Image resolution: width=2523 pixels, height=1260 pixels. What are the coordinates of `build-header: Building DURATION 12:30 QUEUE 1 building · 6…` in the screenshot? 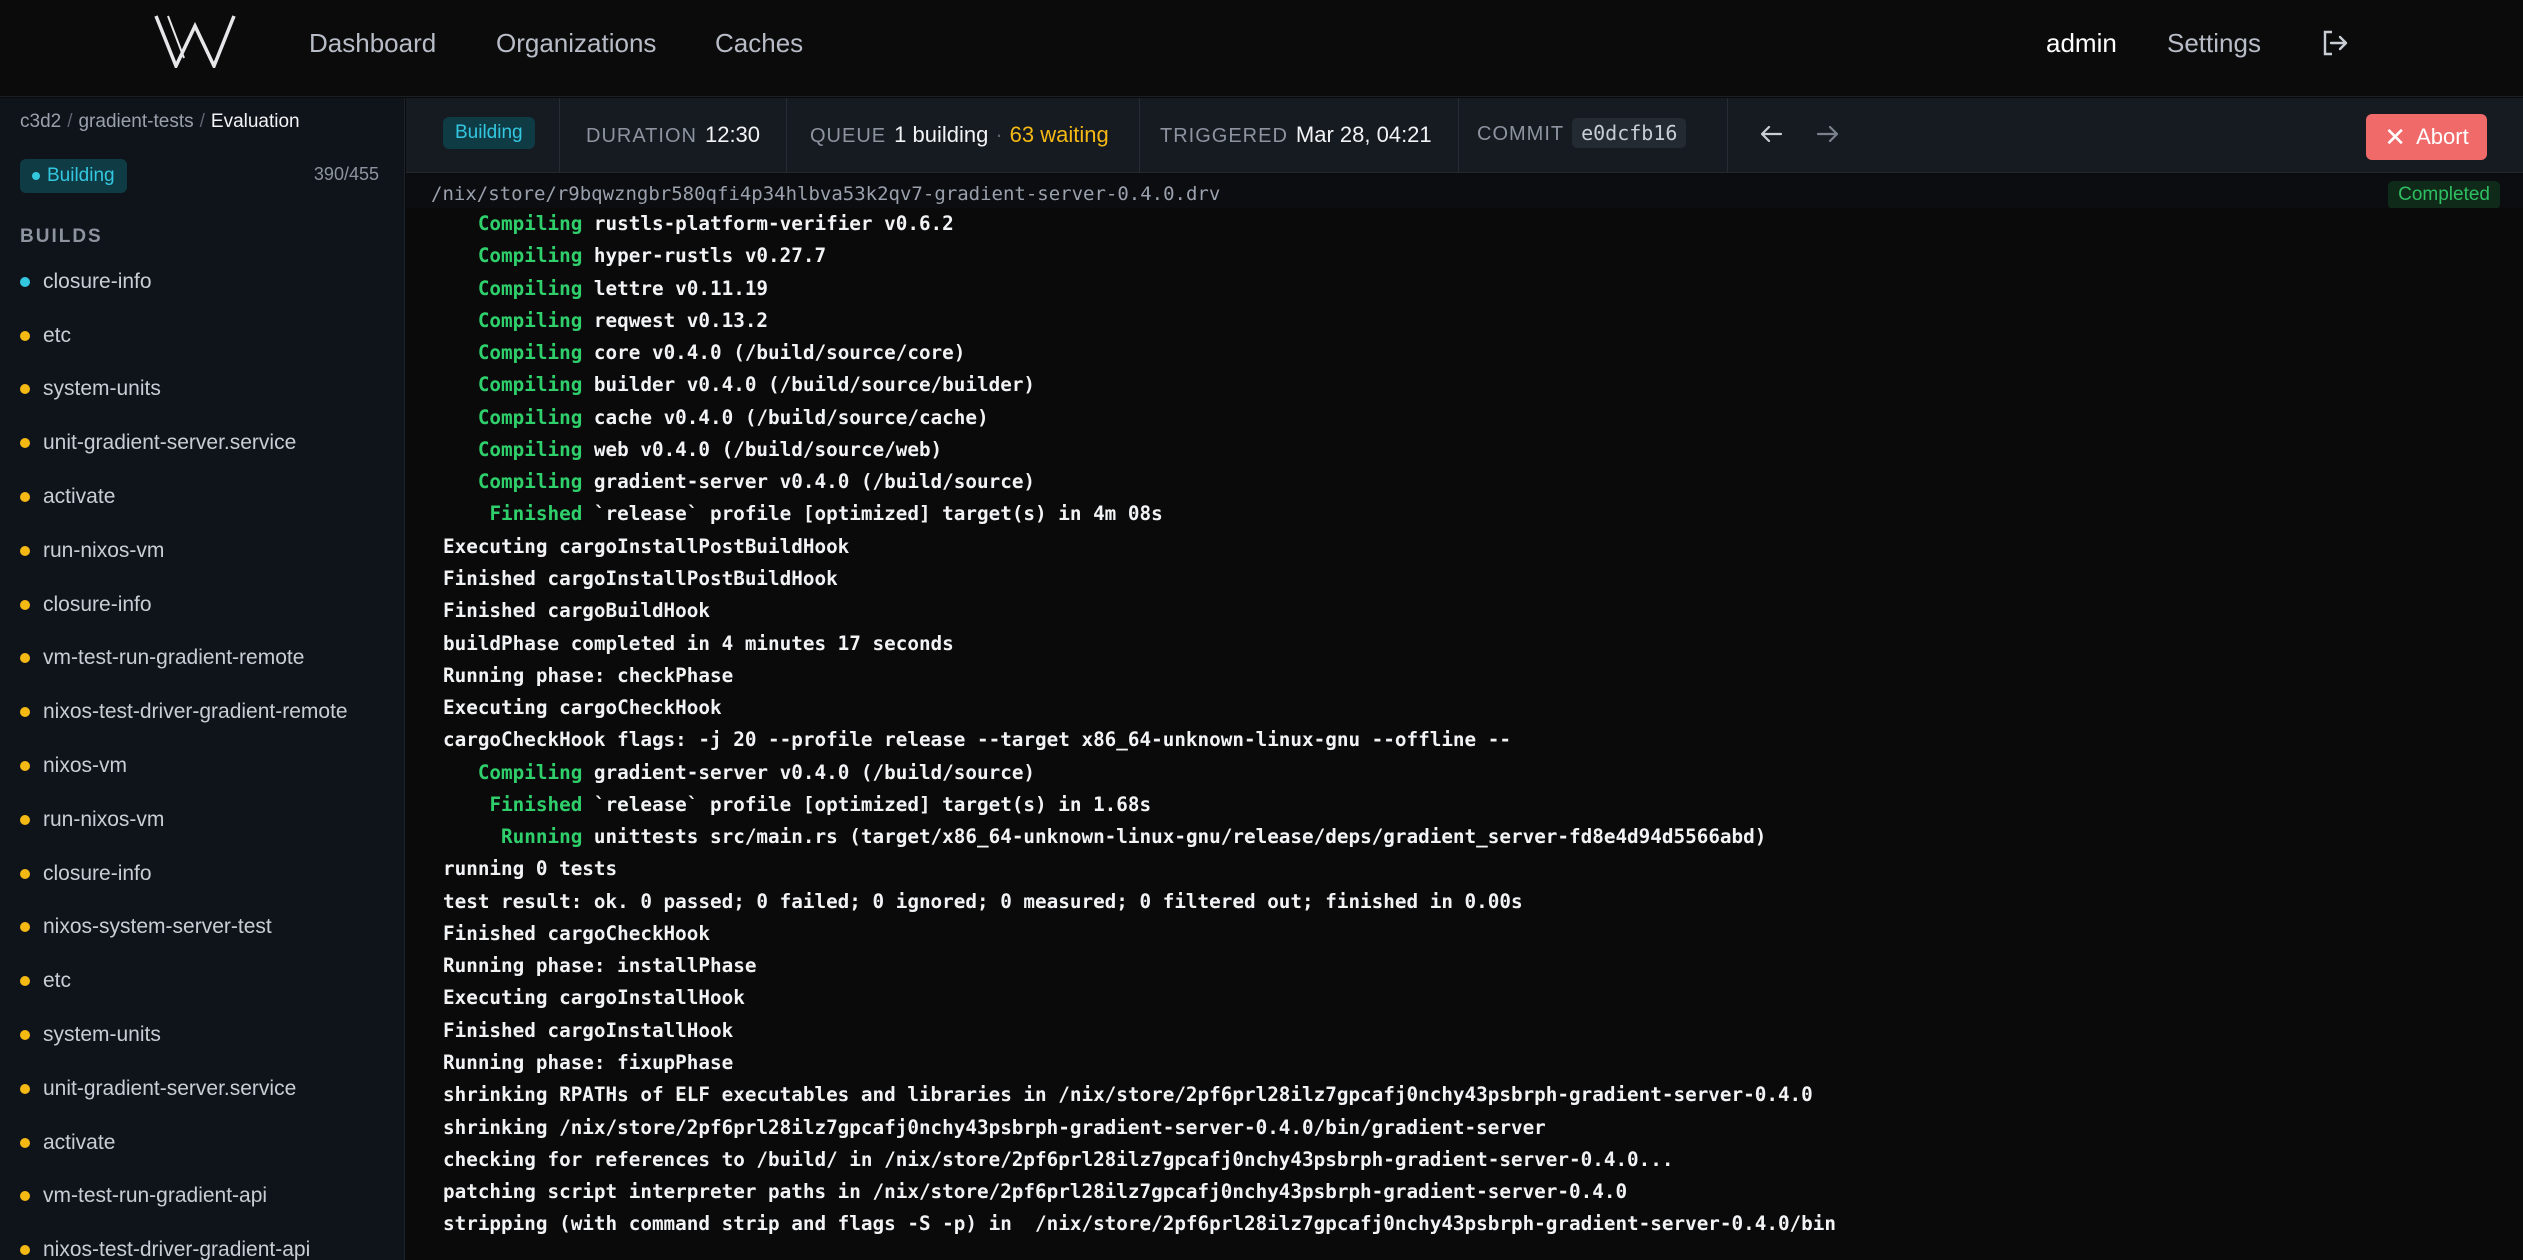 It's located at (1464, 135).